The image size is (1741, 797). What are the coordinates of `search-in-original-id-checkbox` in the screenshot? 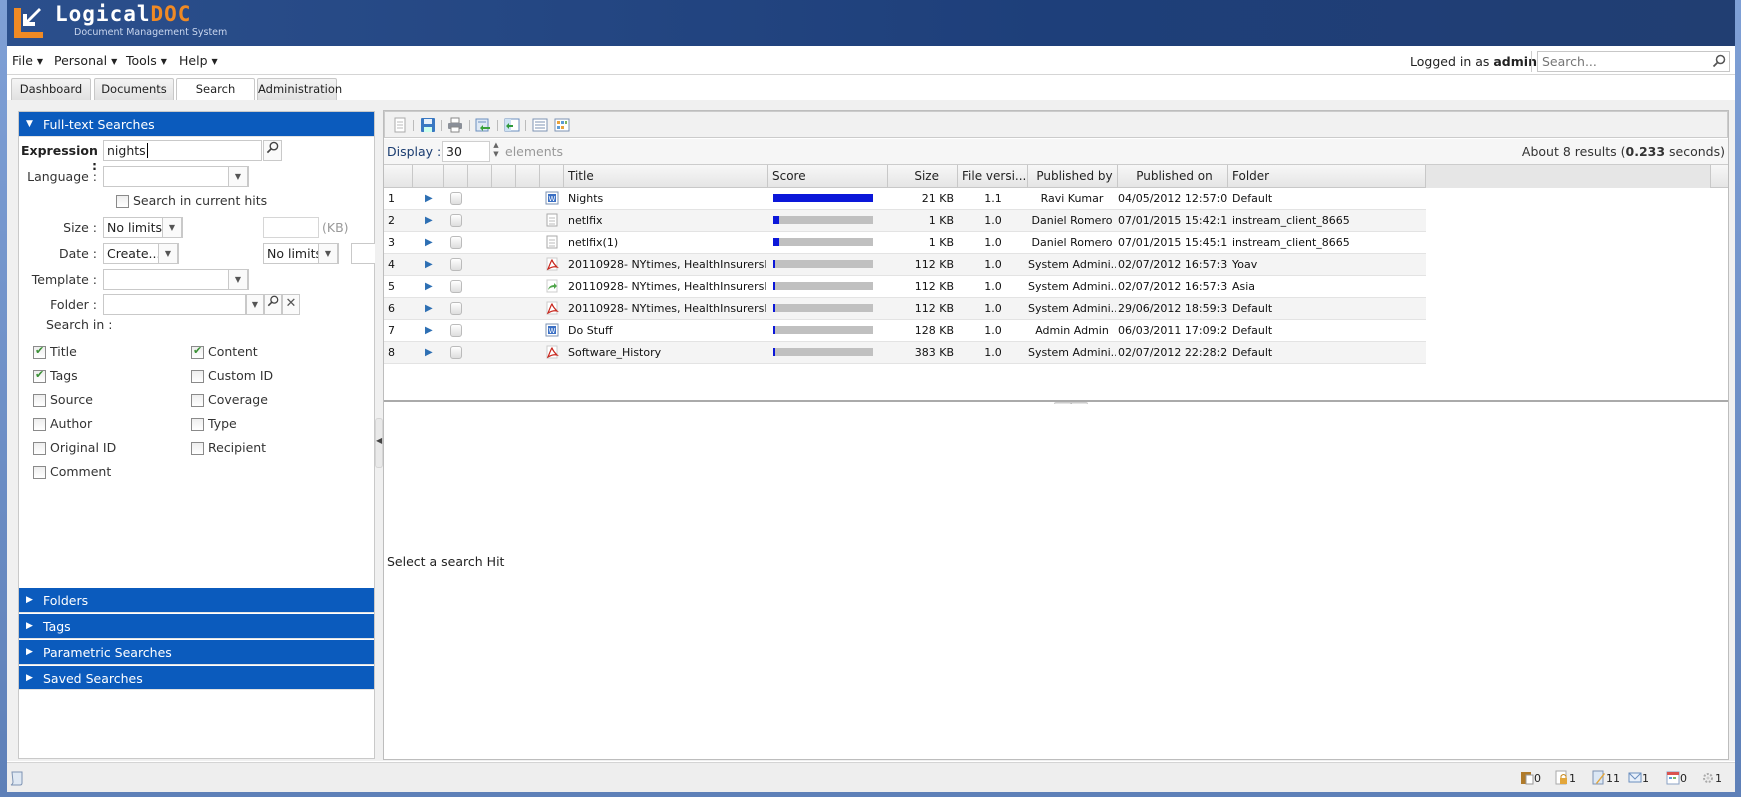 It's located at (39, 448).